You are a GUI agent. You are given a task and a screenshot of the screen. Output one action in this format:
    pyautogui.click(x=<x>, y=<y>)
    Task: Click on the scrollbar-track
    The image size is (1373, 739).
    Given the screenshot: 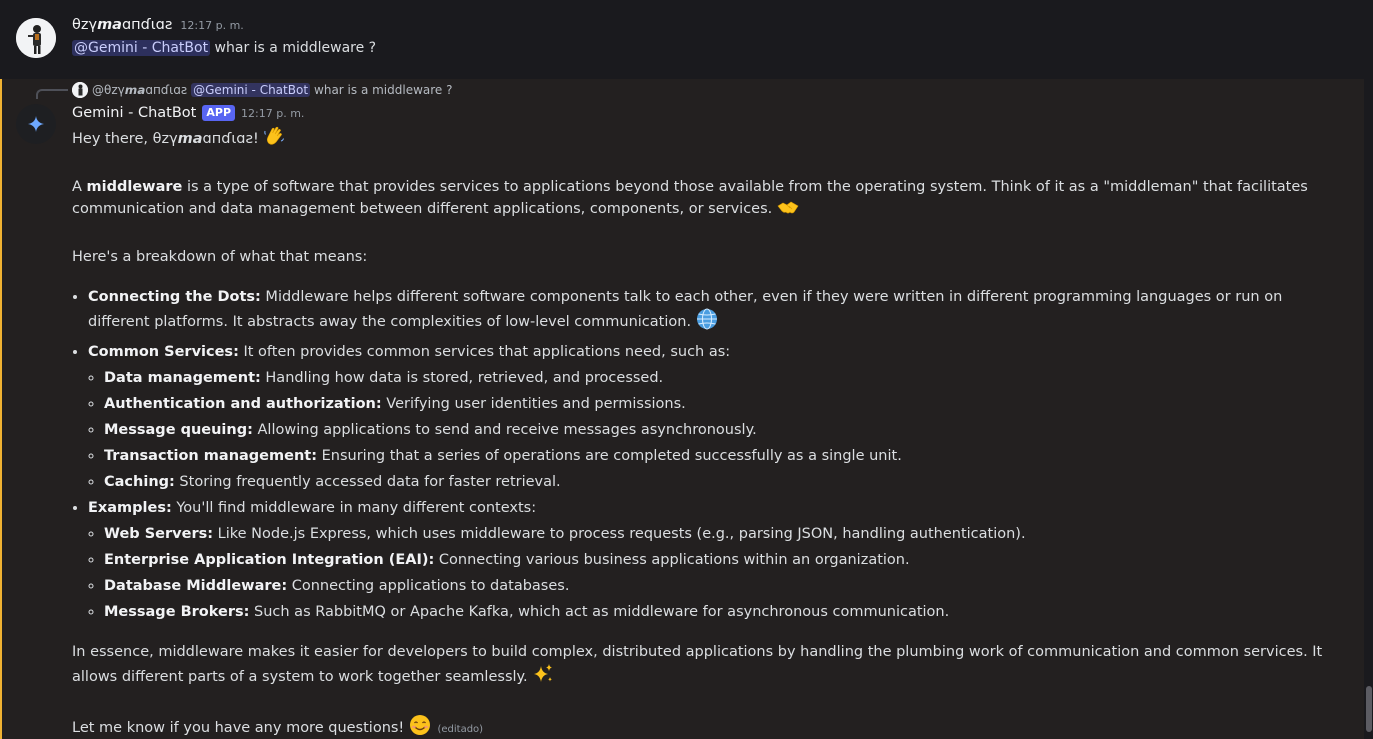 What is the action you would take?
    pyautogui.click(x=1368, y=409)
    